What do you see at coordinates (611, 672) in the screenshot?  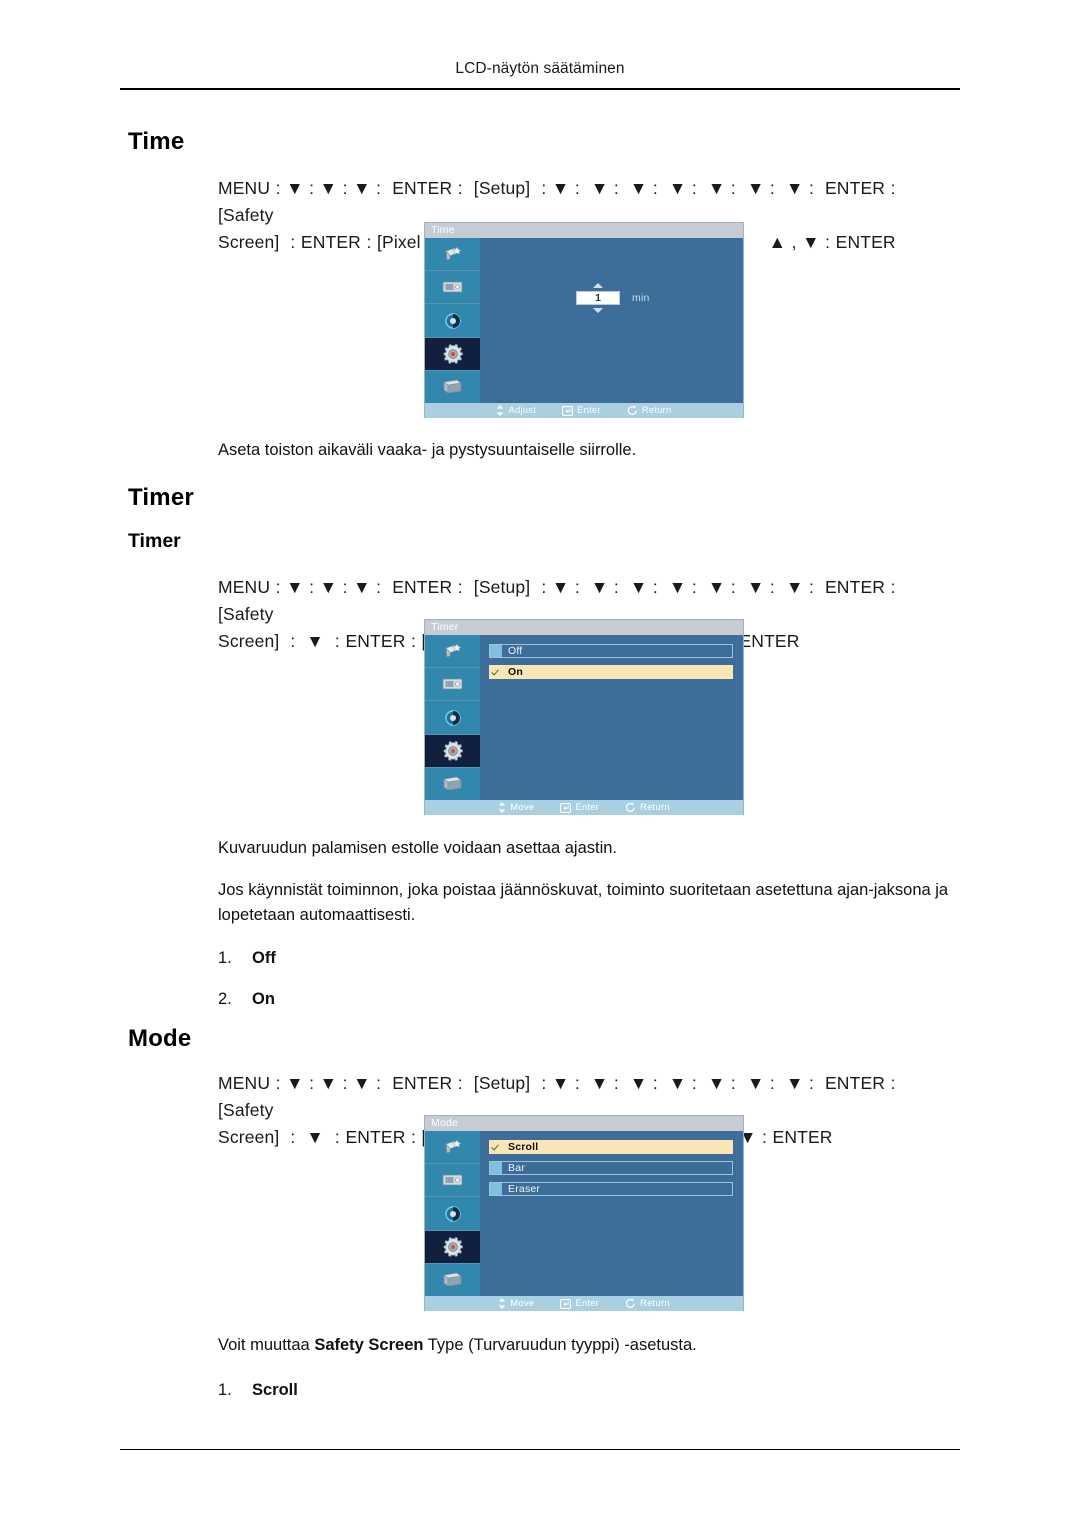 I see `option-row-on: On` at bounding box center [611, 672].